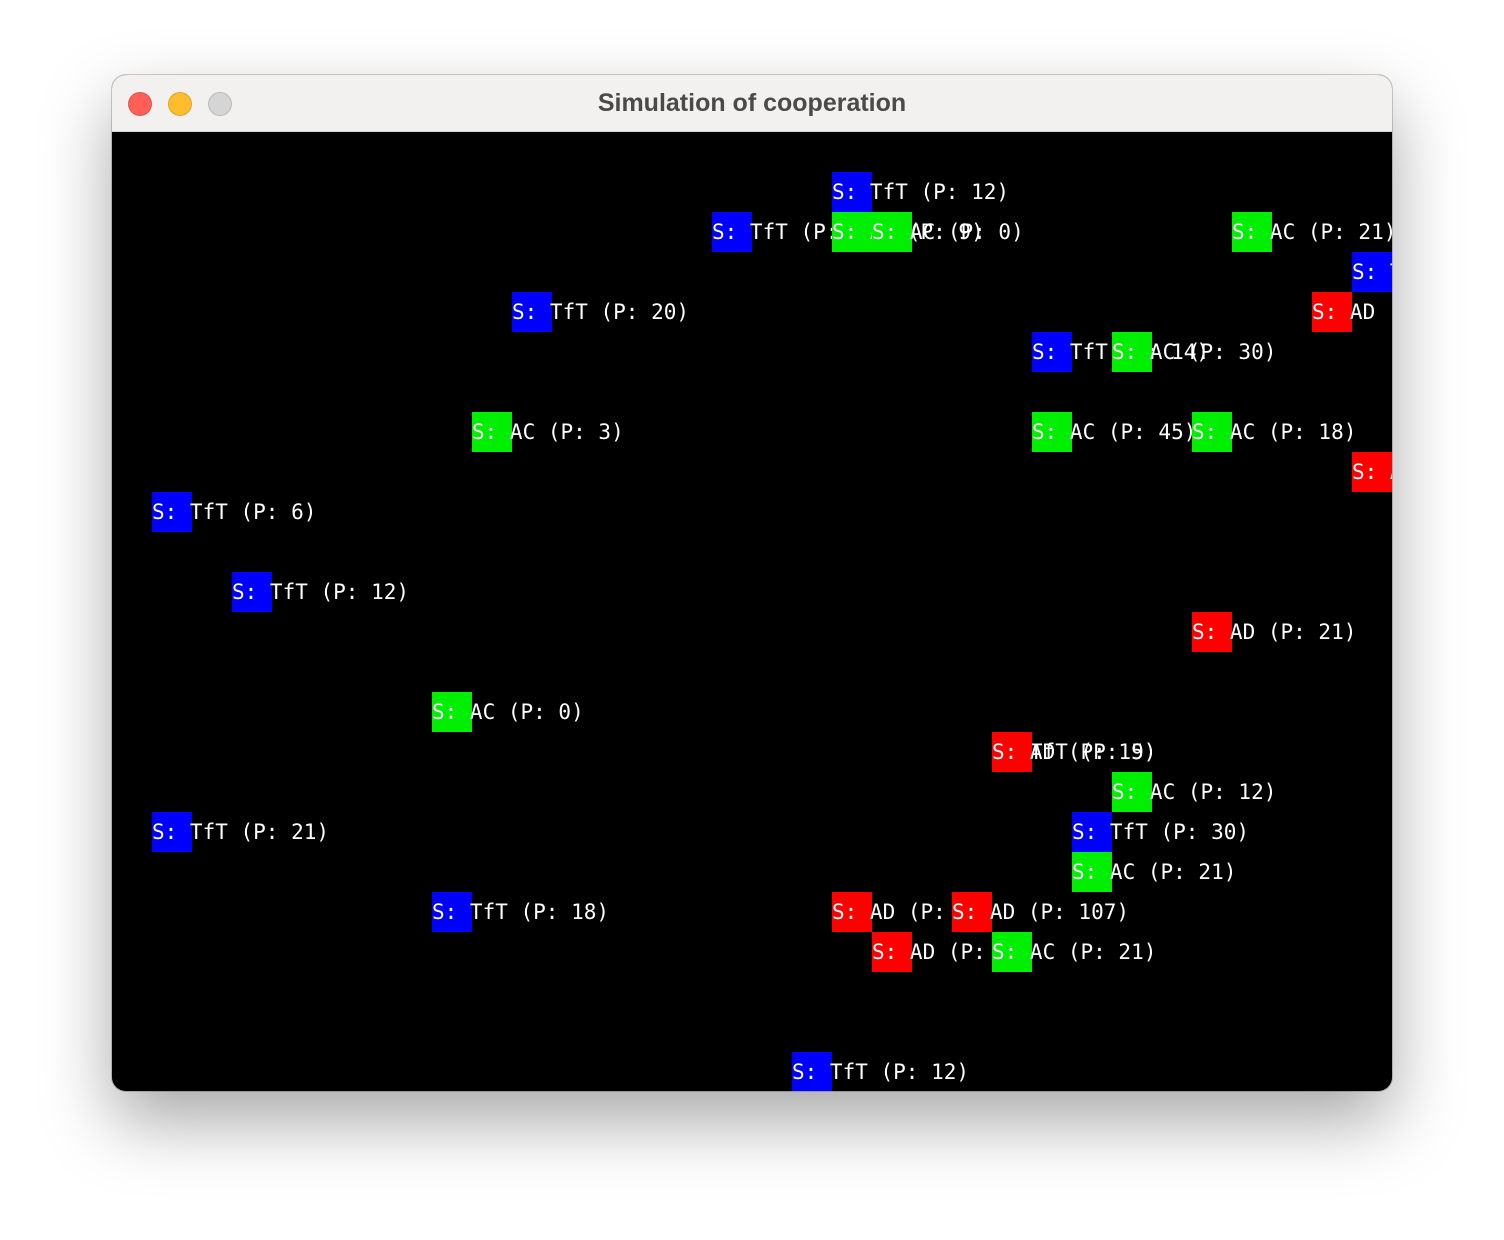 The image size is (1504, 1240). Describe the element at coordinates (601, 312) in the screenshot. I see `agent-label: S: TfT (P: 20)` at that location.